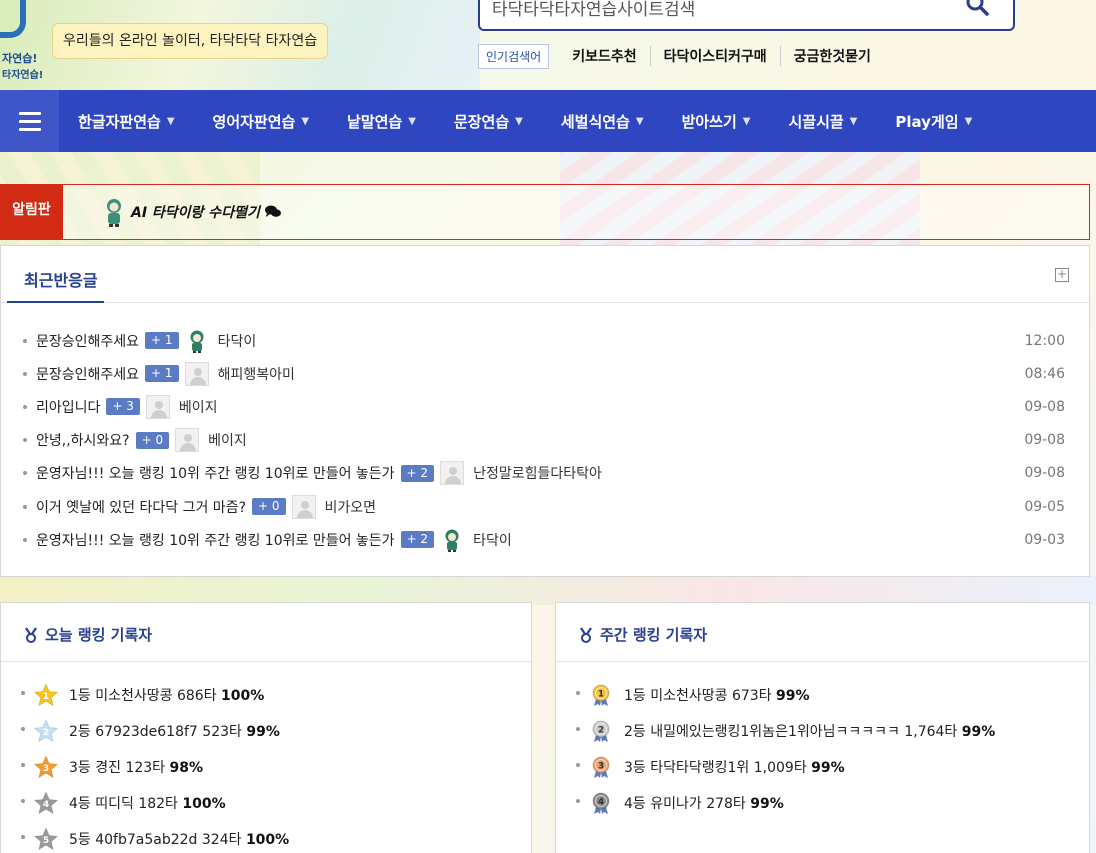 This screenshot has width=1096, height=853. I want to click on nav-item-english-keyboard: 영어자판연습 ▼, so click(261, 121).